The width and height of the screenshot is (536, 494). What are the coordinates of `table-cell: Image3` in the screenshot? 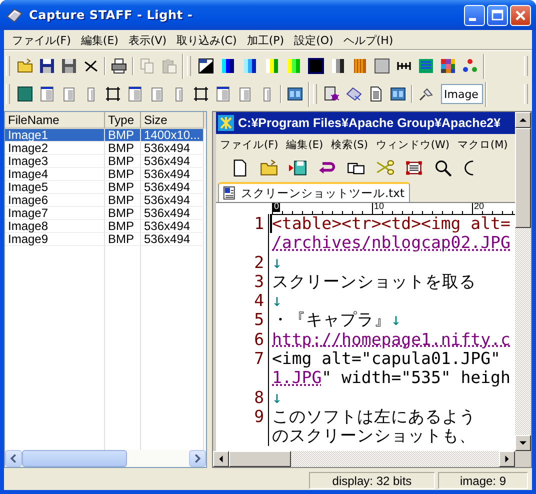 It's located at (55, 161).